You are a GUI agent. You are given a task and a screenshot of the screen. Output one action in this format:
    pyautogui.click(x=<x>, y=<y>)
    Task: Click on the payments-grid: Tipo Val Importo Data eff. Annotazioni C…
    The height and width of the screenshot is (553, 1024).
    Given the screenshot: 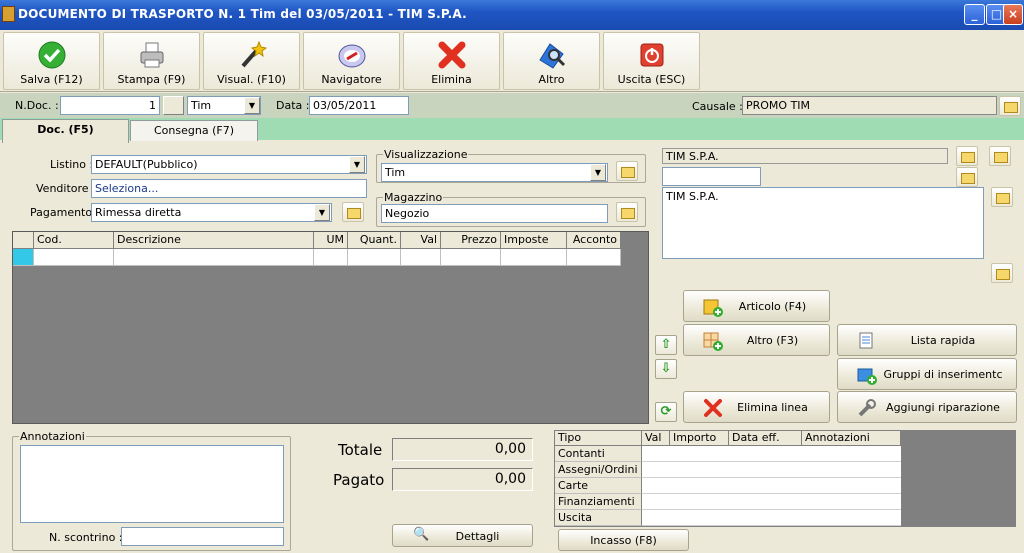 What is the action you would take?
    pyautogui.click(x=728, y=478)
    